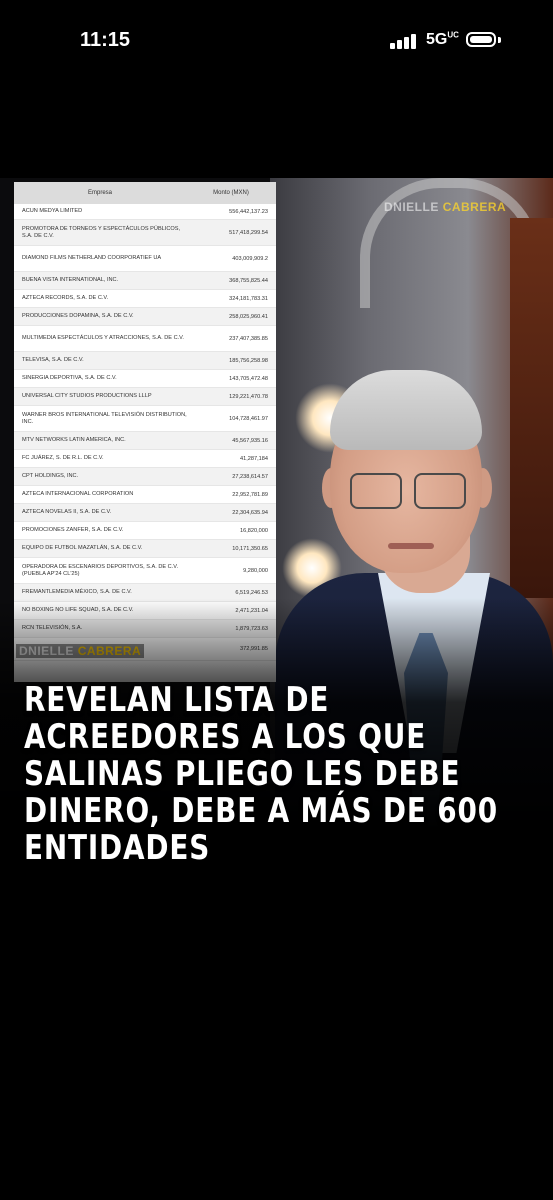 The width and height of the screenshot is (553, 1200). What do you see at coordinates (248, 378) in the screenshot?
I see `amount: 143,705,472.48` at bounding box center [248, 378].